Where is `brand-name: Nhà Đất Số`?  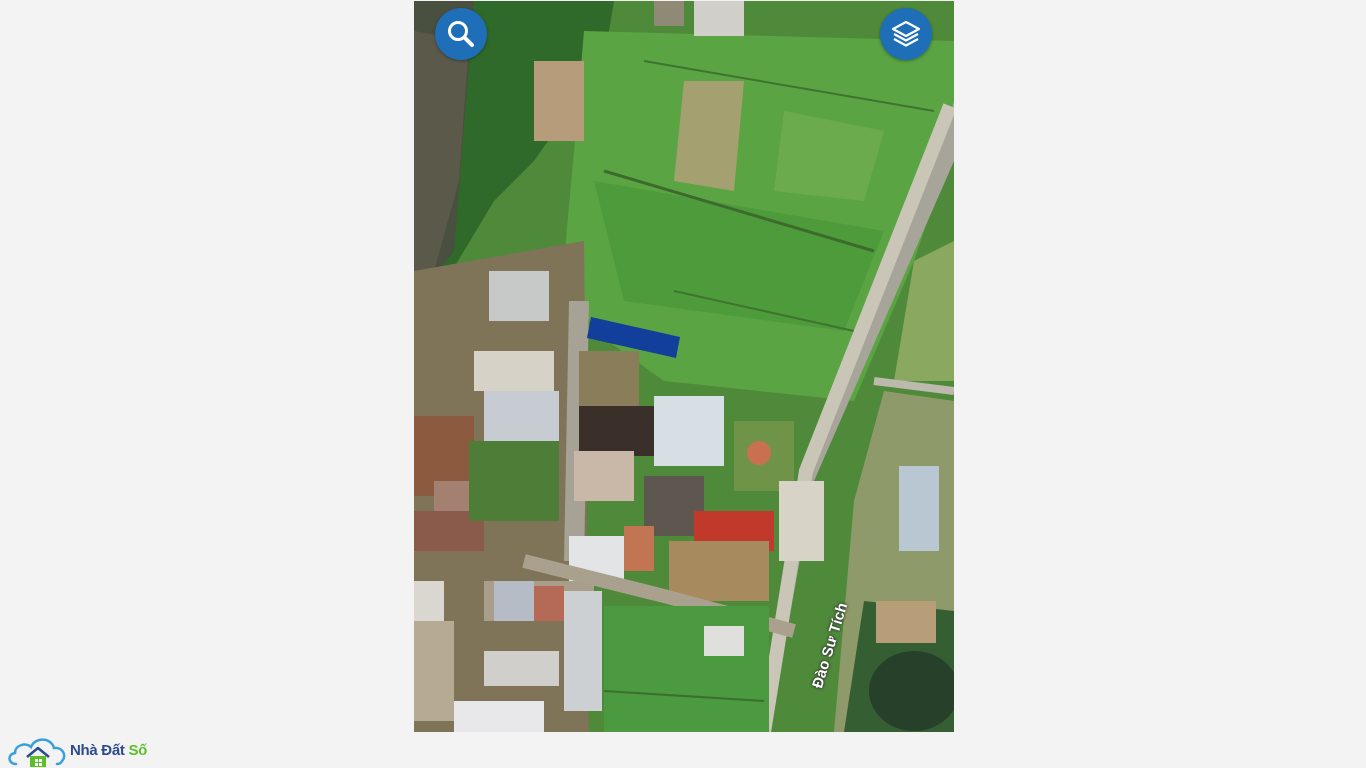 brand-name: Nhà Đất Số is located at coordinates (108, 750).